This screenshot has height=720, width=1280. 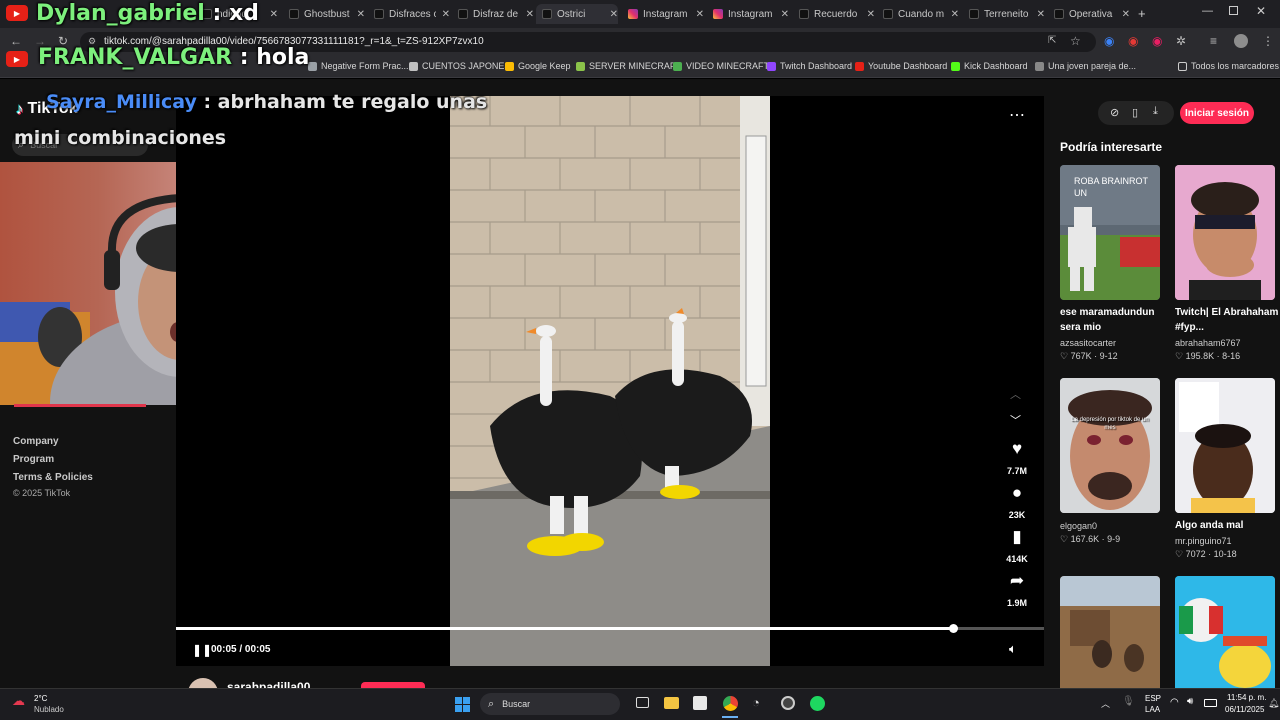 What do you see at coordinates (1174, 702) in the screenshot?
I see `wifi-icon: ◠` at bounding box center [1174, 702].